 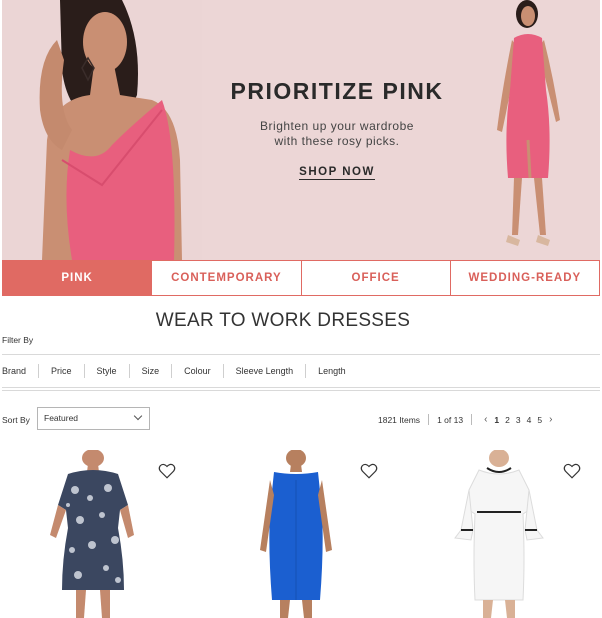 I want to click on filter-style: Style, so click(x=106, y=371).